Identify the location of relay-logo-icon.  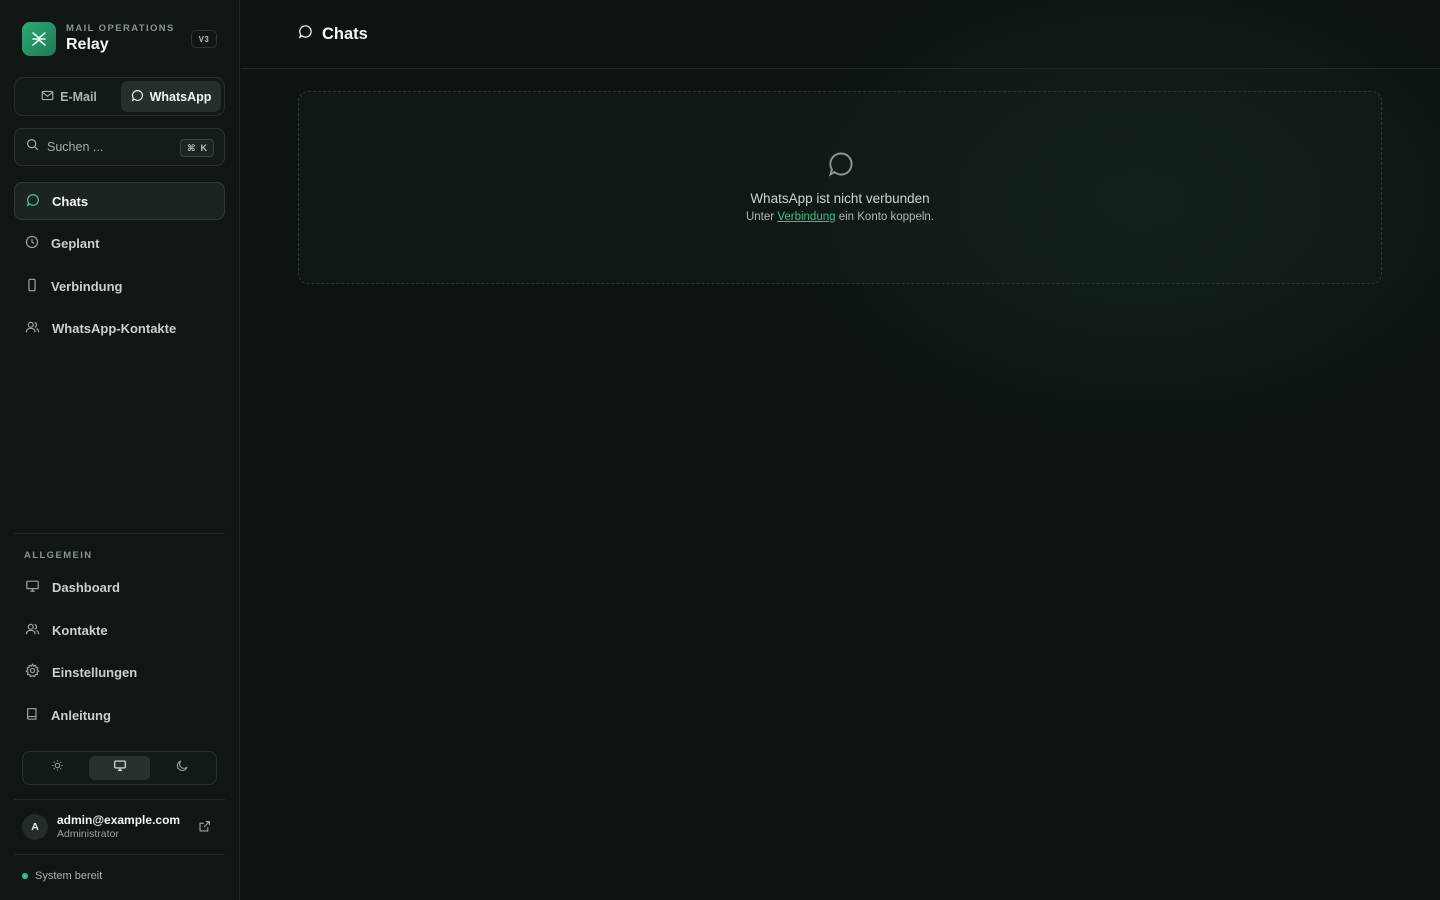
(39, 39).